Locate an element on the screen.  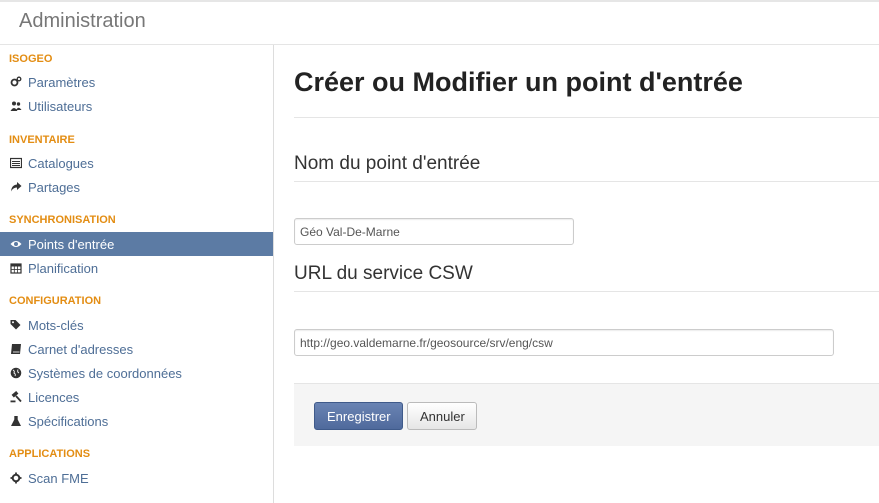
sidebar-item-label: Mots-clés is located at coordinates (56, 325).